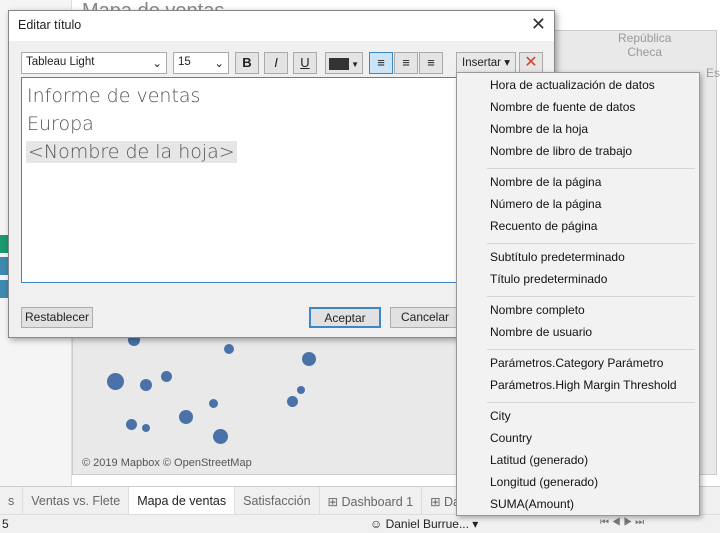  What do you see at coordinates (114, 96) in the screenshot?
I see `title-line: Informe de ventas` at bounding box center [114, 96].